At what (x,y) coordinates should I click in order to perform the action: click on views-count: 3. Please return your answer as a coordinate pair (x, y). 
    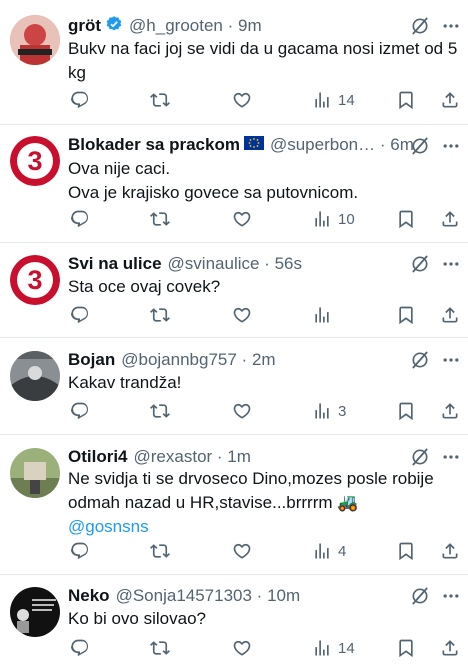
    Looking at the image, I should click on (342, 411).